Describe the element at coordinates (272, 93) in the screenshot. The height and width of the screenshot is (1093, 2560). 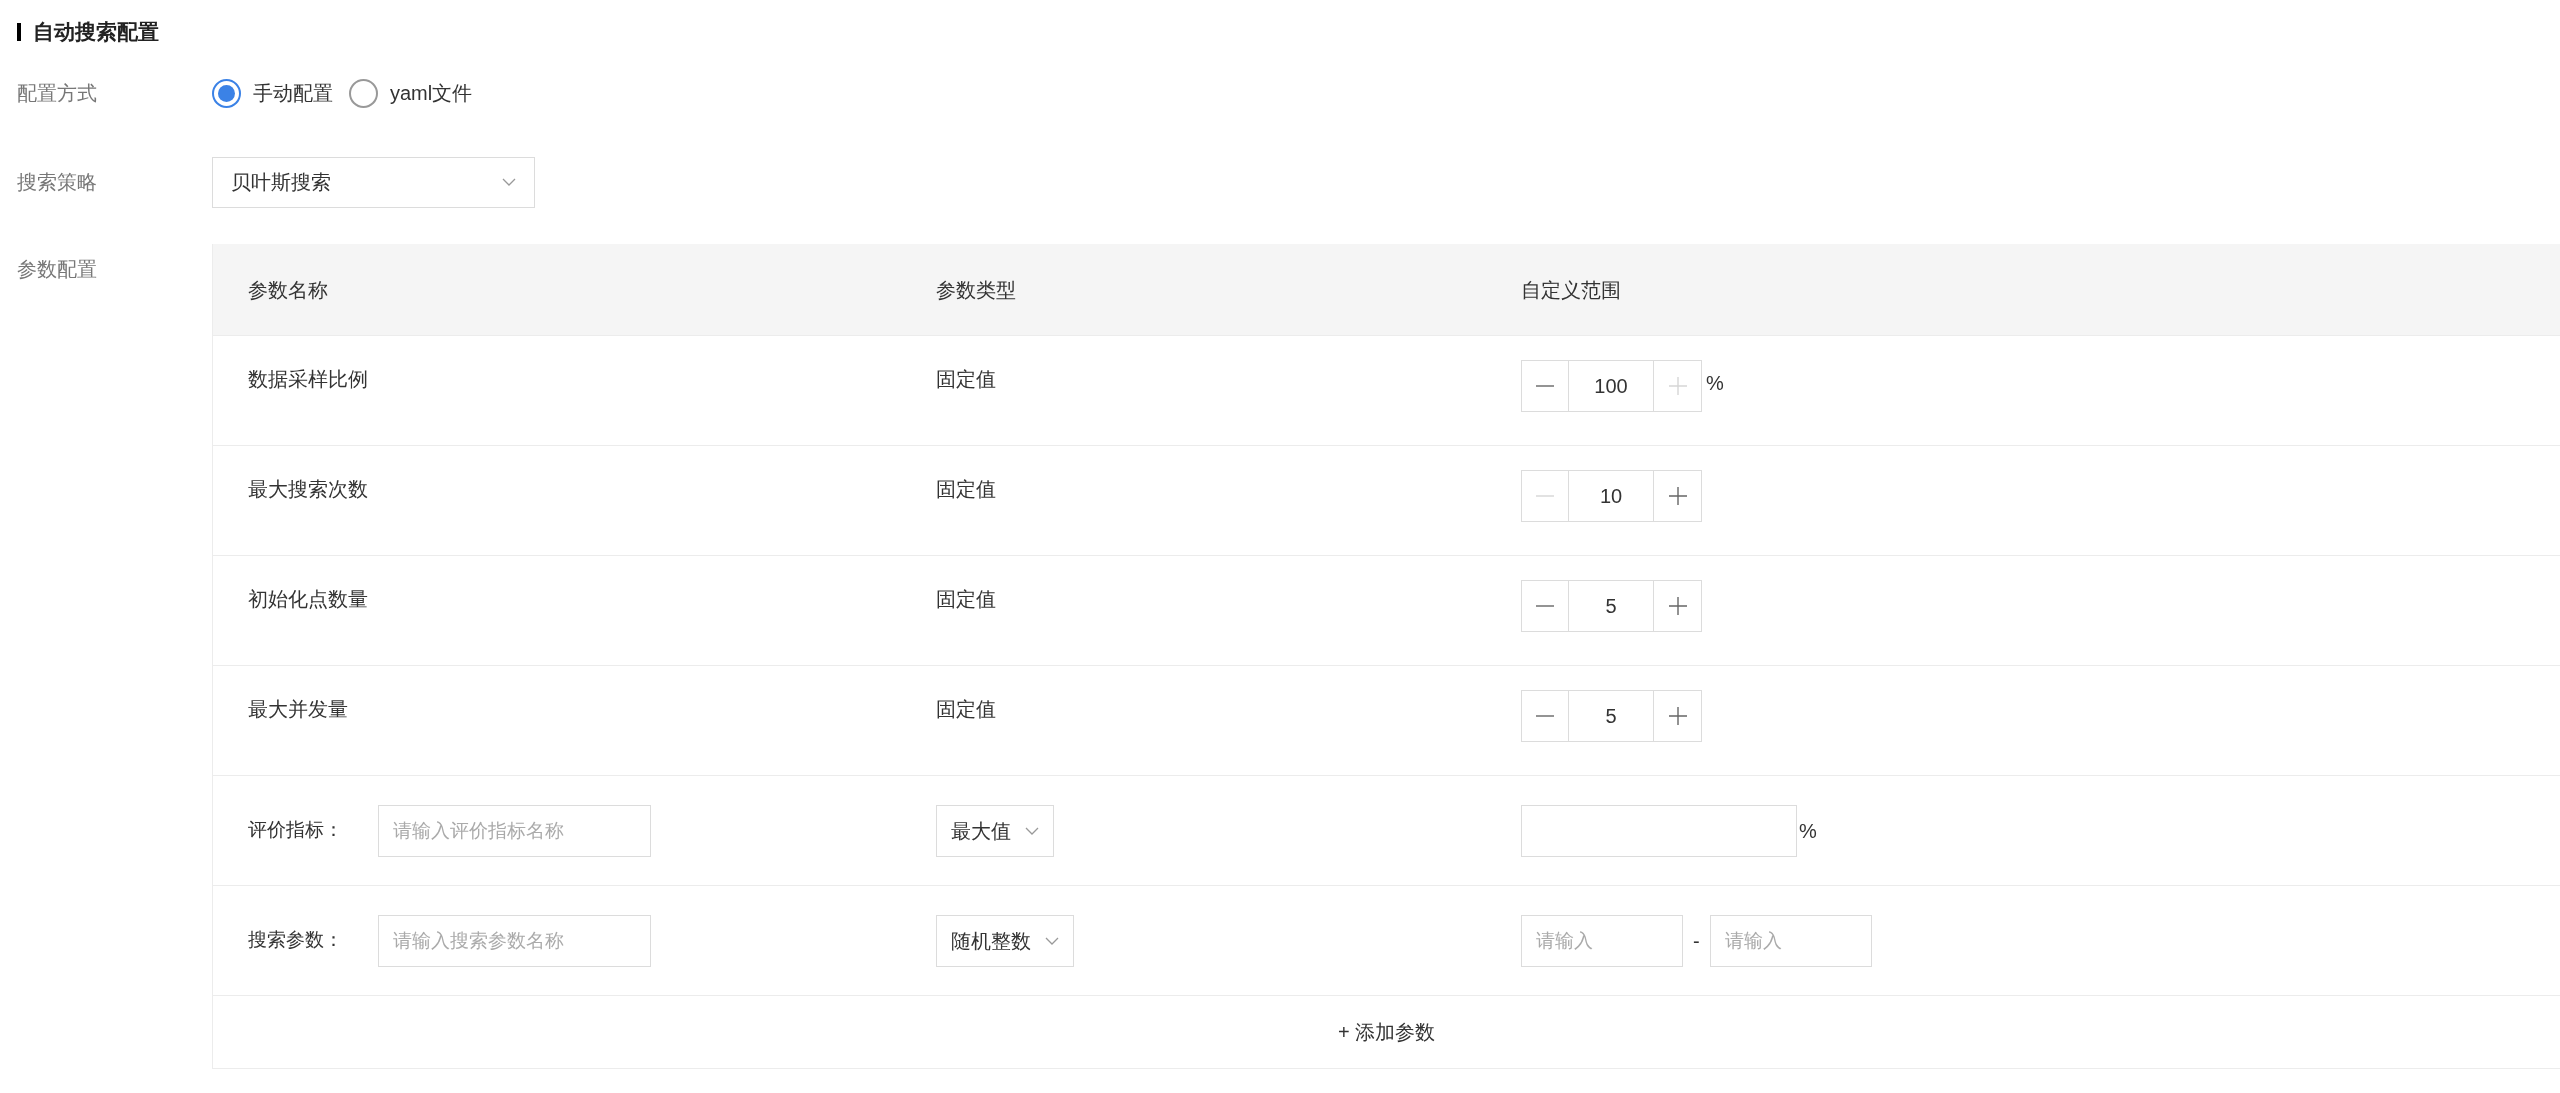
I see `radio-option: 手动配置` at that location.